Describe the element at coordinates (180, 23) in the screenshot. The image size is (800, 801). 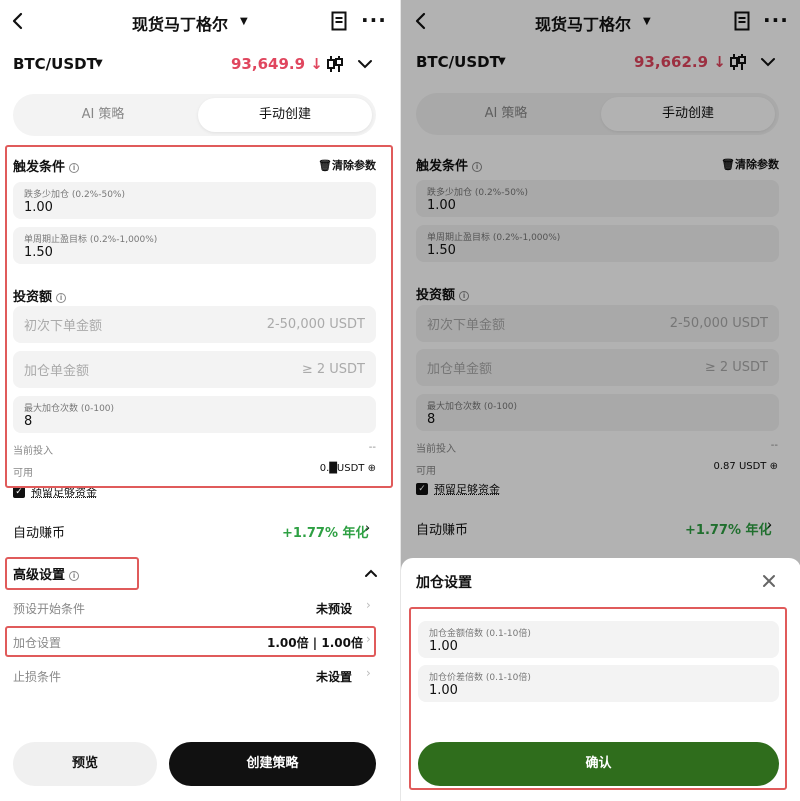
I see `page-title: 现货马丁格尔` at that location.